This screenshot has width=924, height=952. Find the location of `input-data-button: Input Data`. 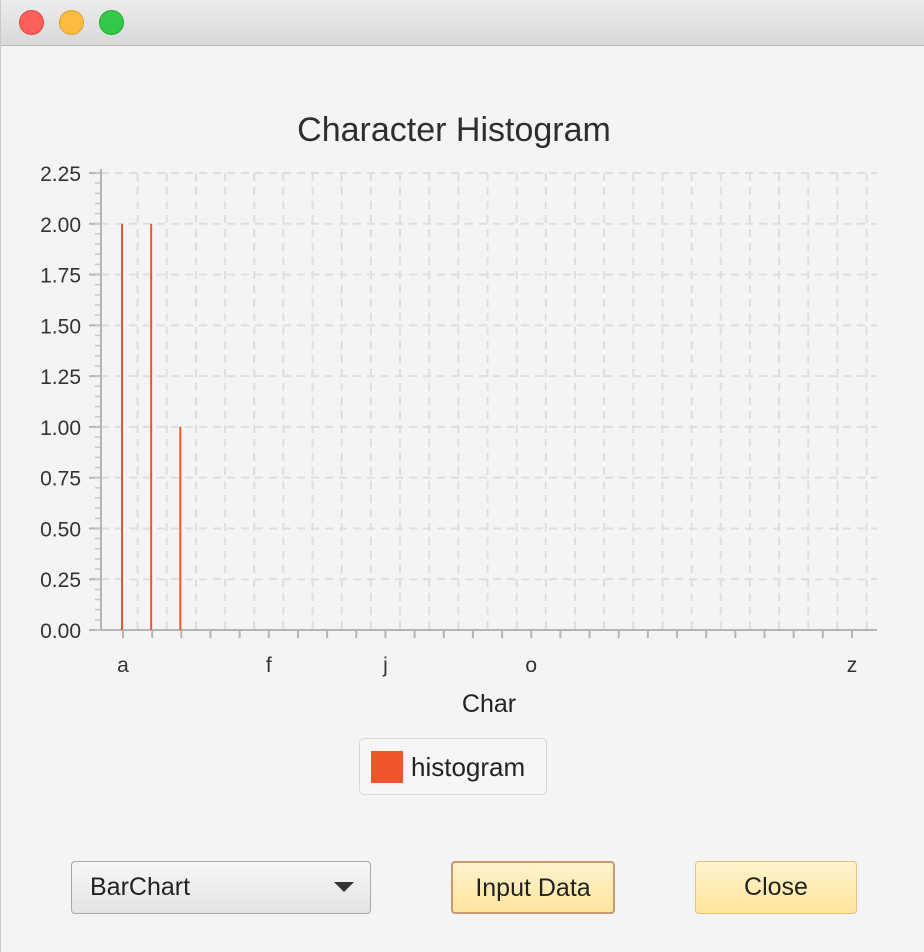

input-data-button: Input Data is located at coordinates (533, 887).